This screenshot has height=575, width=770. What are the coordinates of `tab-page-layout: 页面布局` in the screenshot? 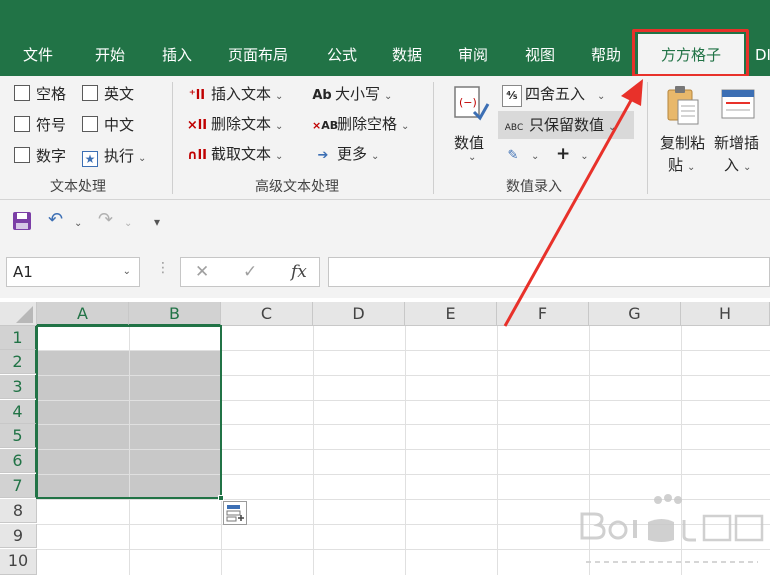 It's located at (258, 55).